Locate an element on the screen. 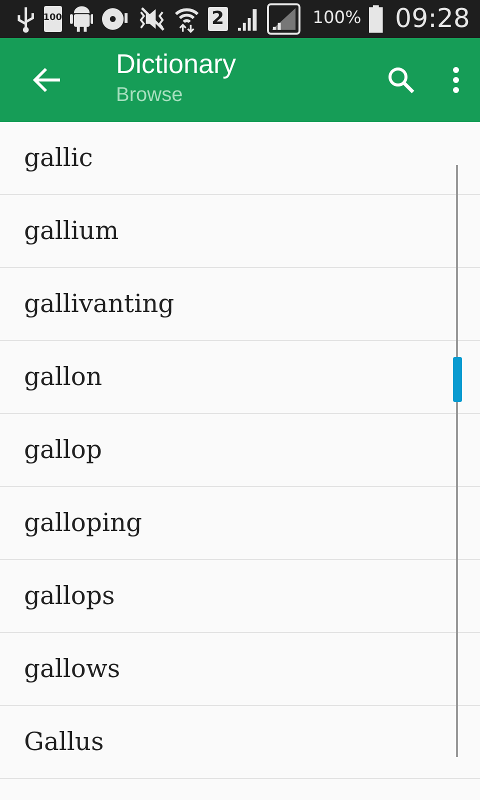  word-item: gallop is located at coordinates (63, 450).